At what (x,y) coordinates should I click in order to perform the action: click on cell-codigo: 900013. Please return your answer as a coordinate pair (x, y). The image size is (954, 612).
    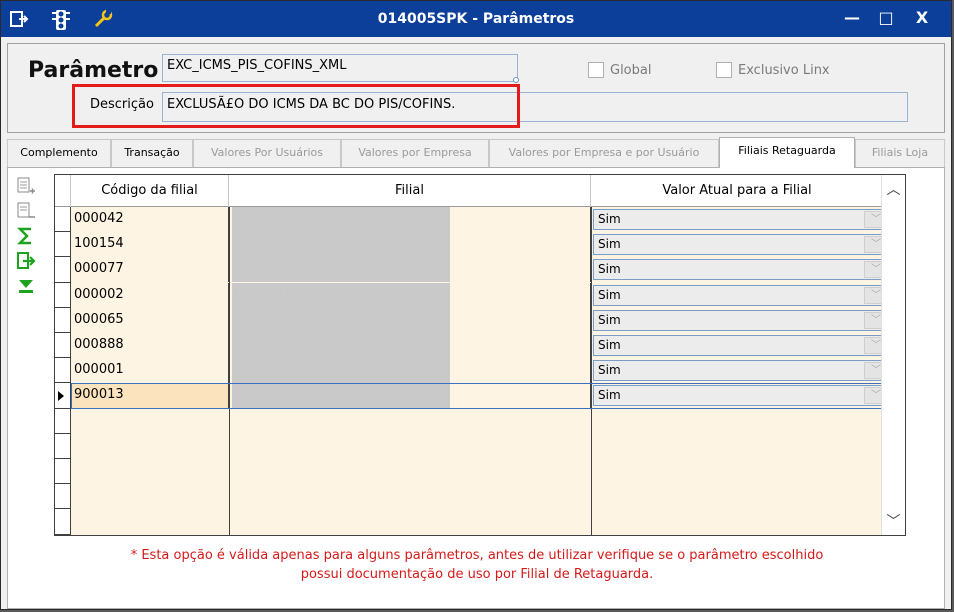
    Looking at the image, I should click on (150, 396).